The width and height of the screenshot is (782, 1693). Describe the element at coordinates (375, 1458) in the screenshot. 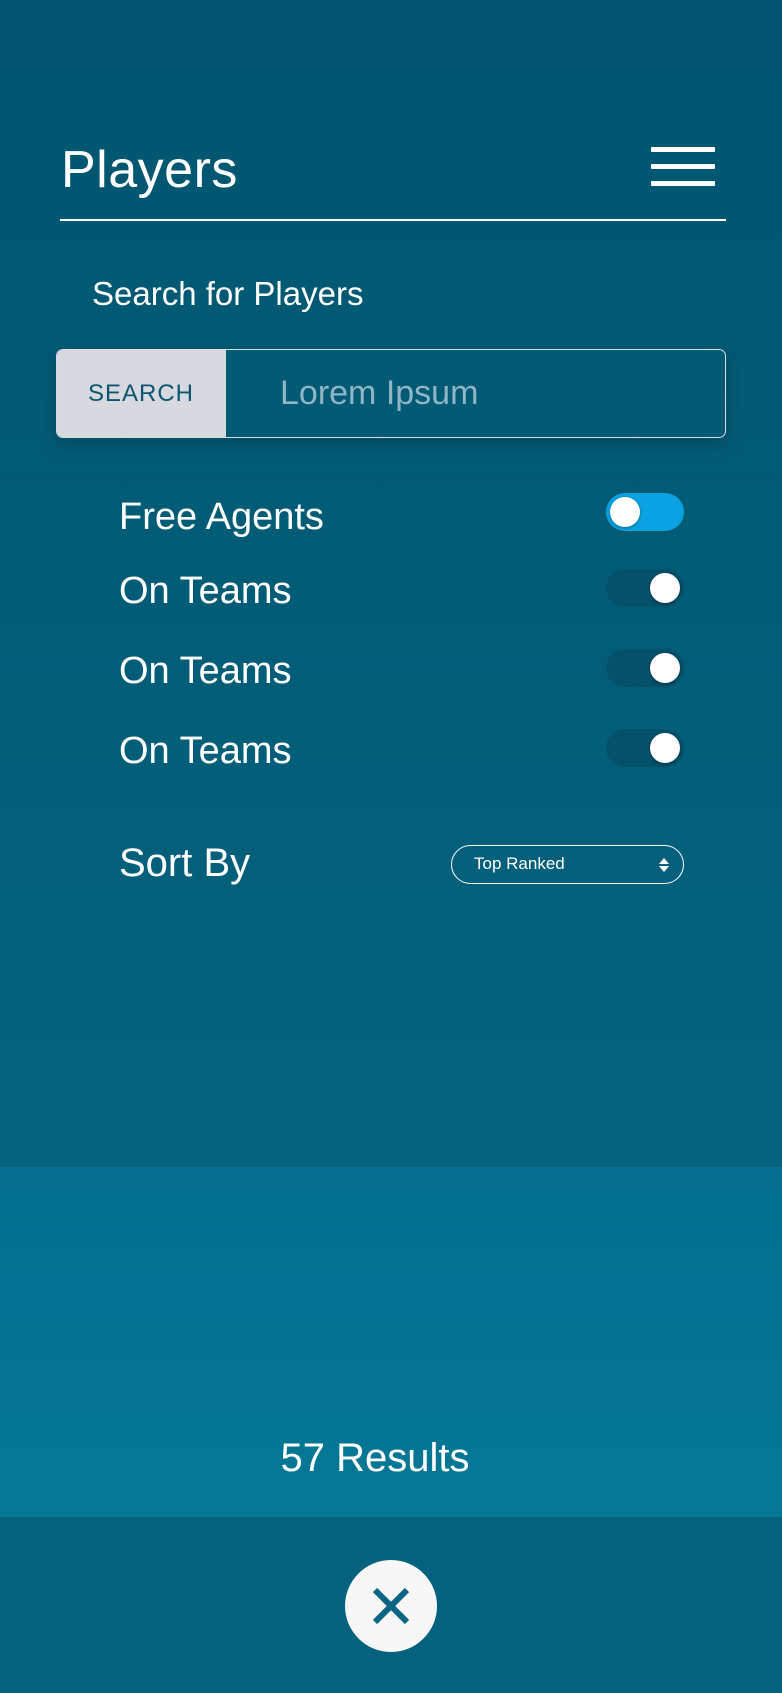

I see `results-count: 57 Results` at that location.